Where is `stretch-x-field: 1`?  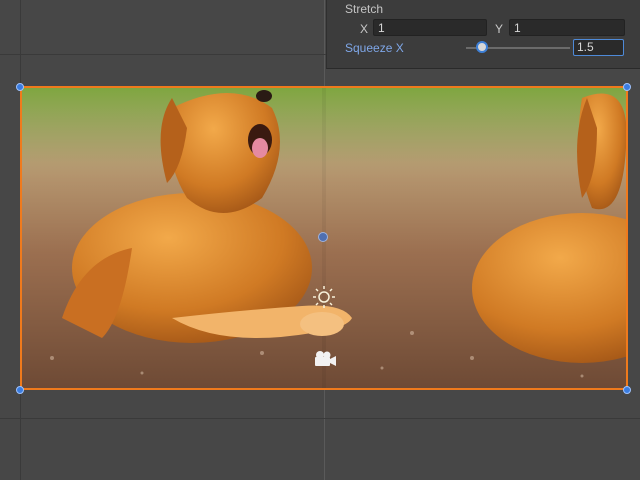
stretch-x-field: 1 is located at coordinates (430, 27).